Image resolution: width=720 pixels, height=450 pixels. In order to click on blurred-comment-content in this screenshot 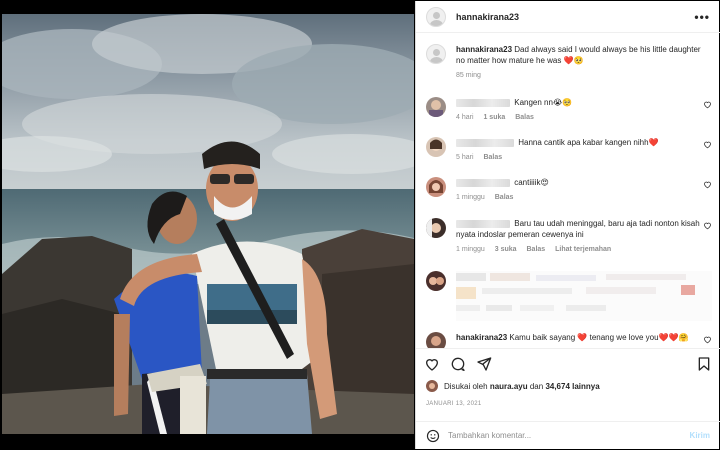, I will do `click(584, 296)`.